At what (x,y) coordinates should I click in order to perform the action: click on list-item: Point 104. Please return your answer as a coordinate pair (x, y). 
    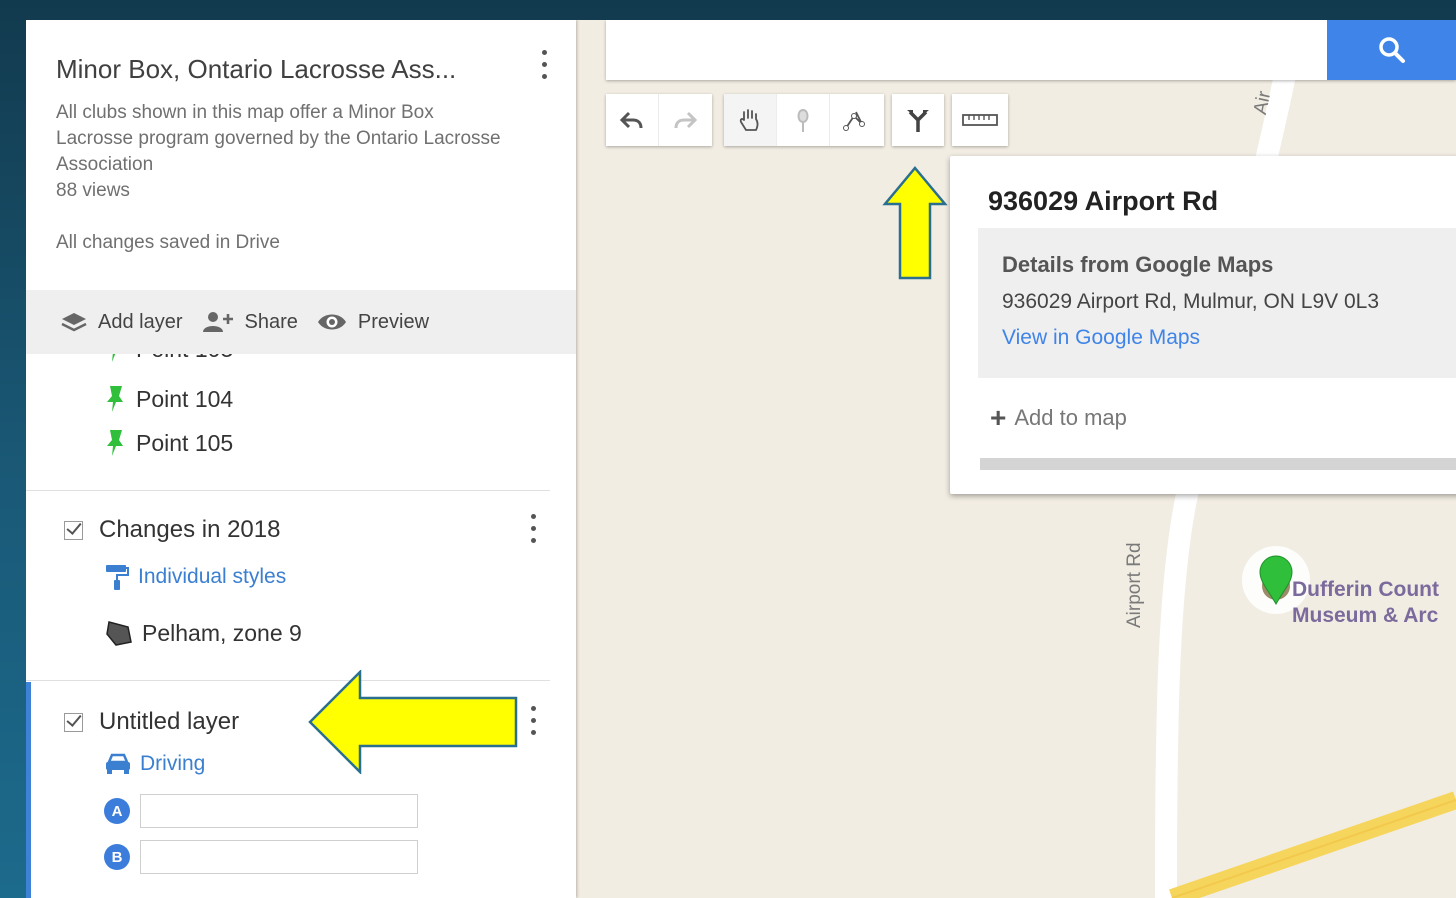
    Looking at the image, I should click on (168, 399).